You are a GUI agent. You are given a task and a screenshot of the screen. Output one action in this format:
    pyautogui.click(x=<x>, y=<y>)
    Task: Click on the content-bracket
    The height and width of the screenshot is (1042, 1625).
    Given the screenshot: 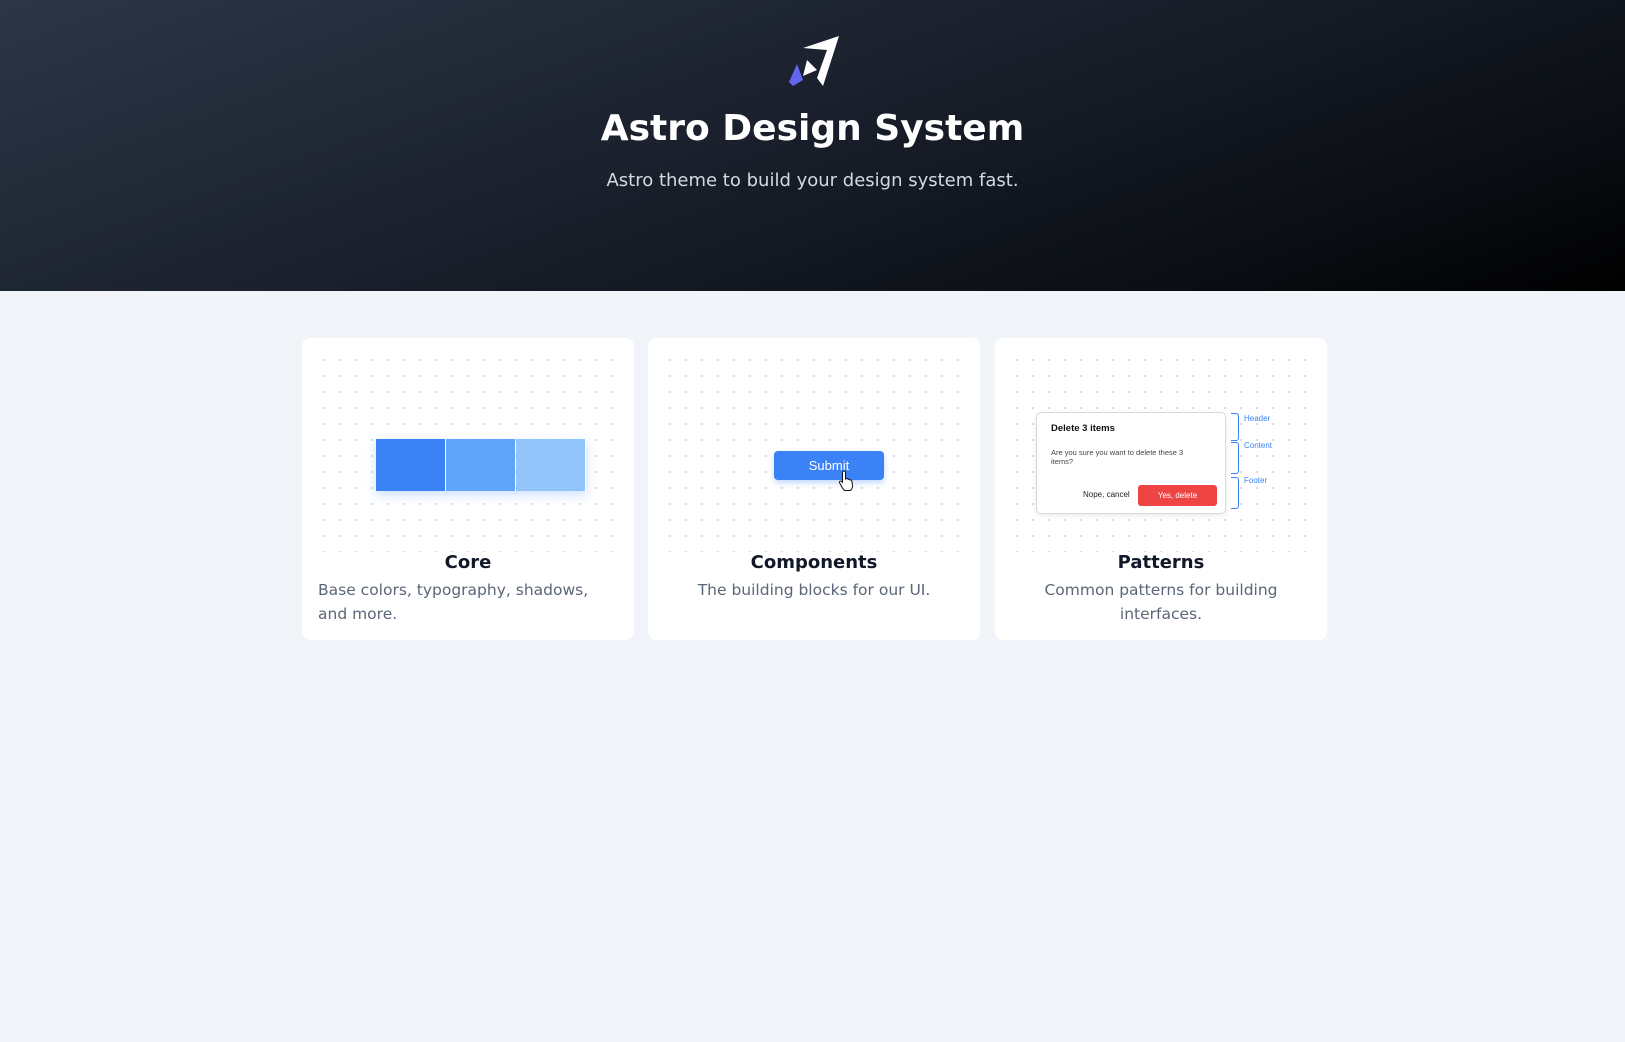 What is the action you would take?
    pyautogui.click(x=1235, y=458)
    